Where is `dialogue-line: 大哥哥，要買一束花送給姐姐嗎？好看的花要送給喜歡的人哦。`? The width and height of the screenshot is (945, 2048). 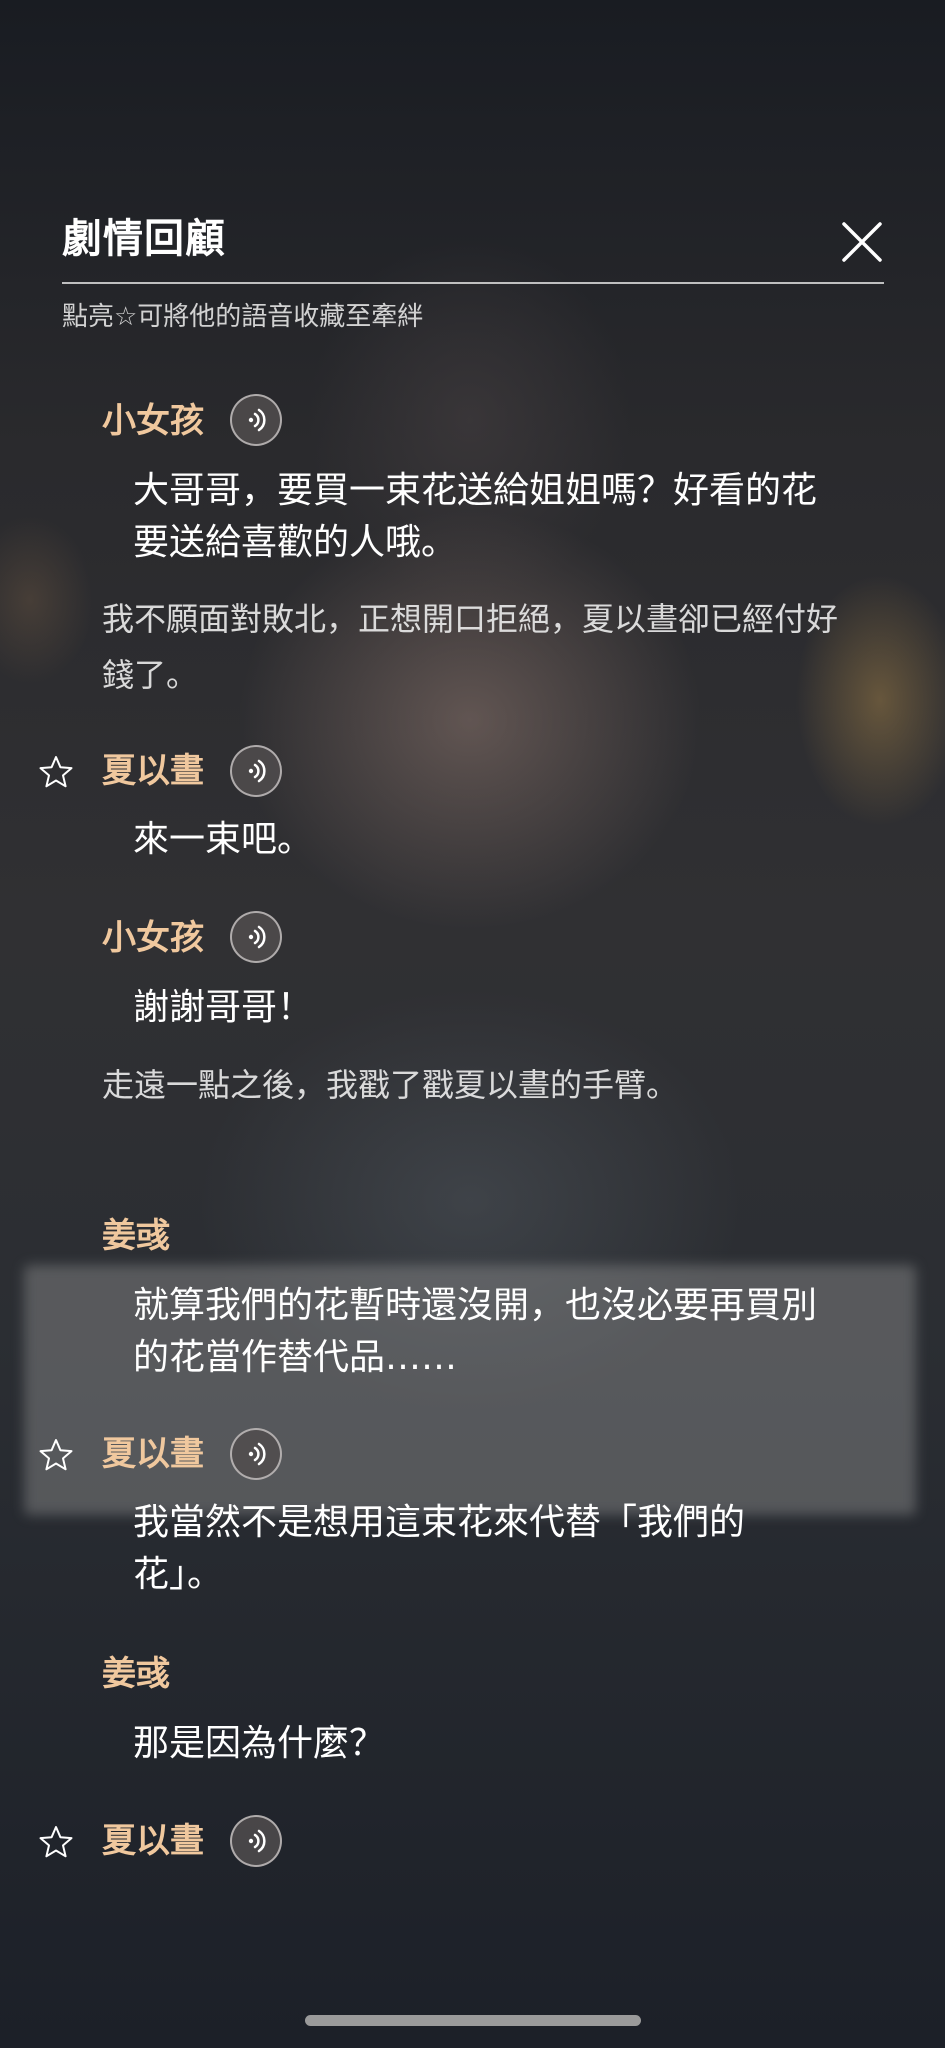
dialogue-line: 大哥哥，要買一束花送給姐姐嗎？好看的花要送給喜歡的人哦。 is located at coordinates (475, 516).